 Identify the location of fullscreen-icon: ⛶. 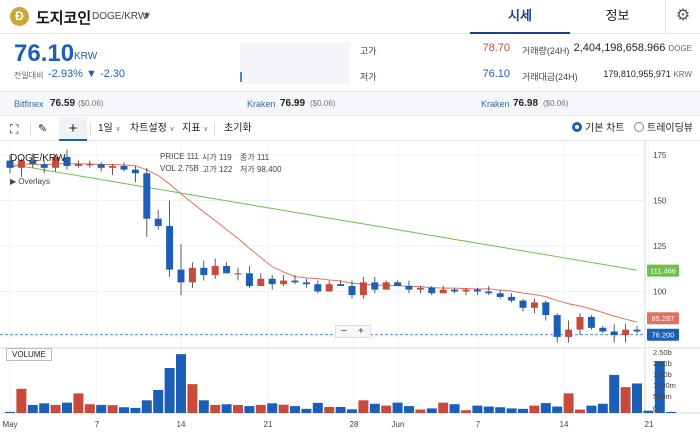
(14, 129).